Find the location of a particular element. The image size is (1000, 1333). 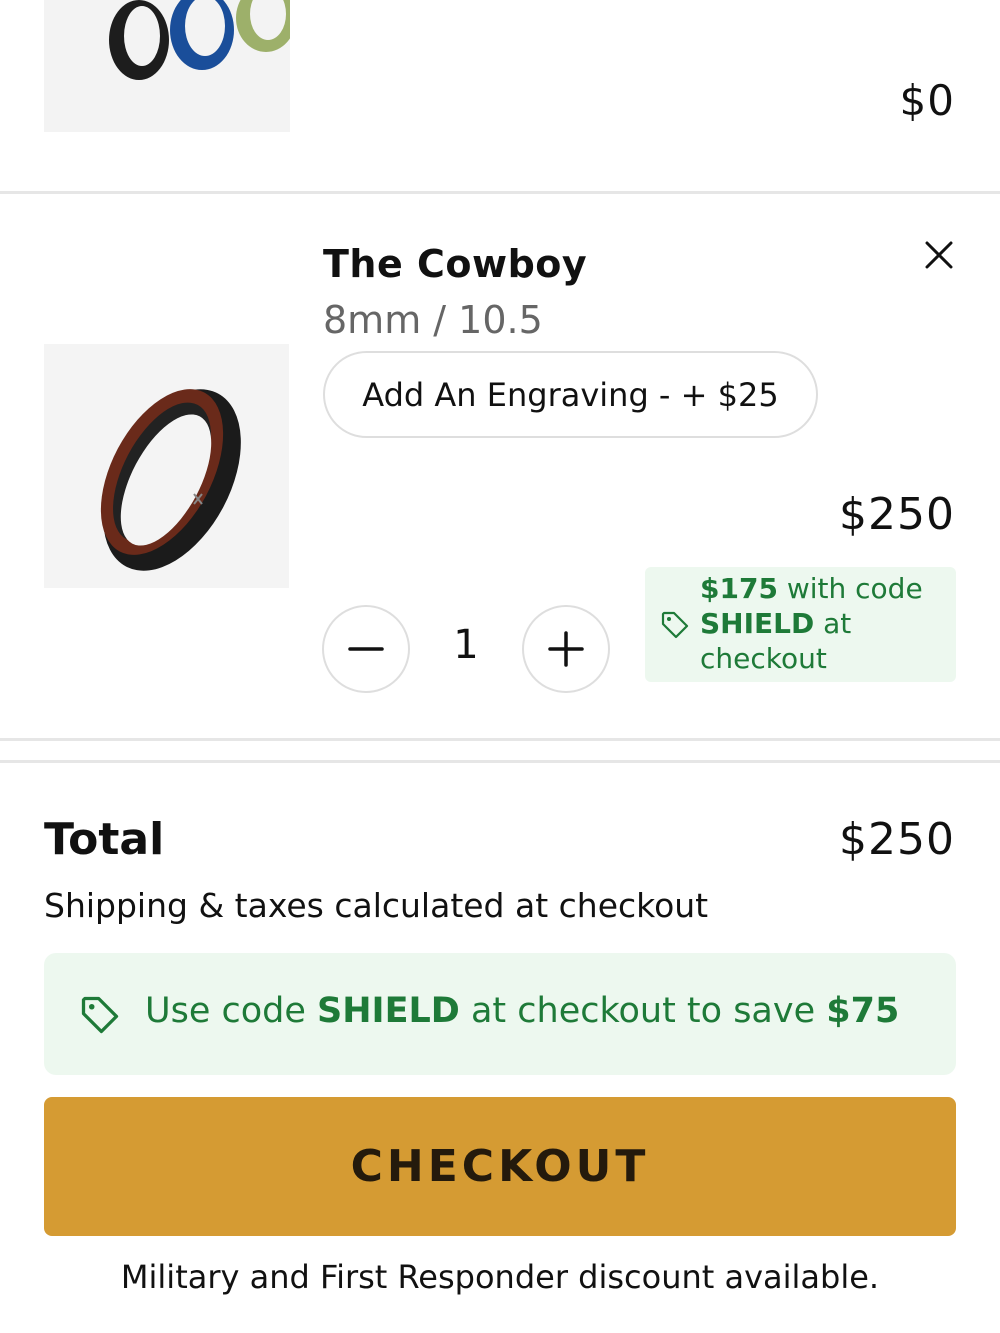

remove-item-button is located at coordinates (939, 255).